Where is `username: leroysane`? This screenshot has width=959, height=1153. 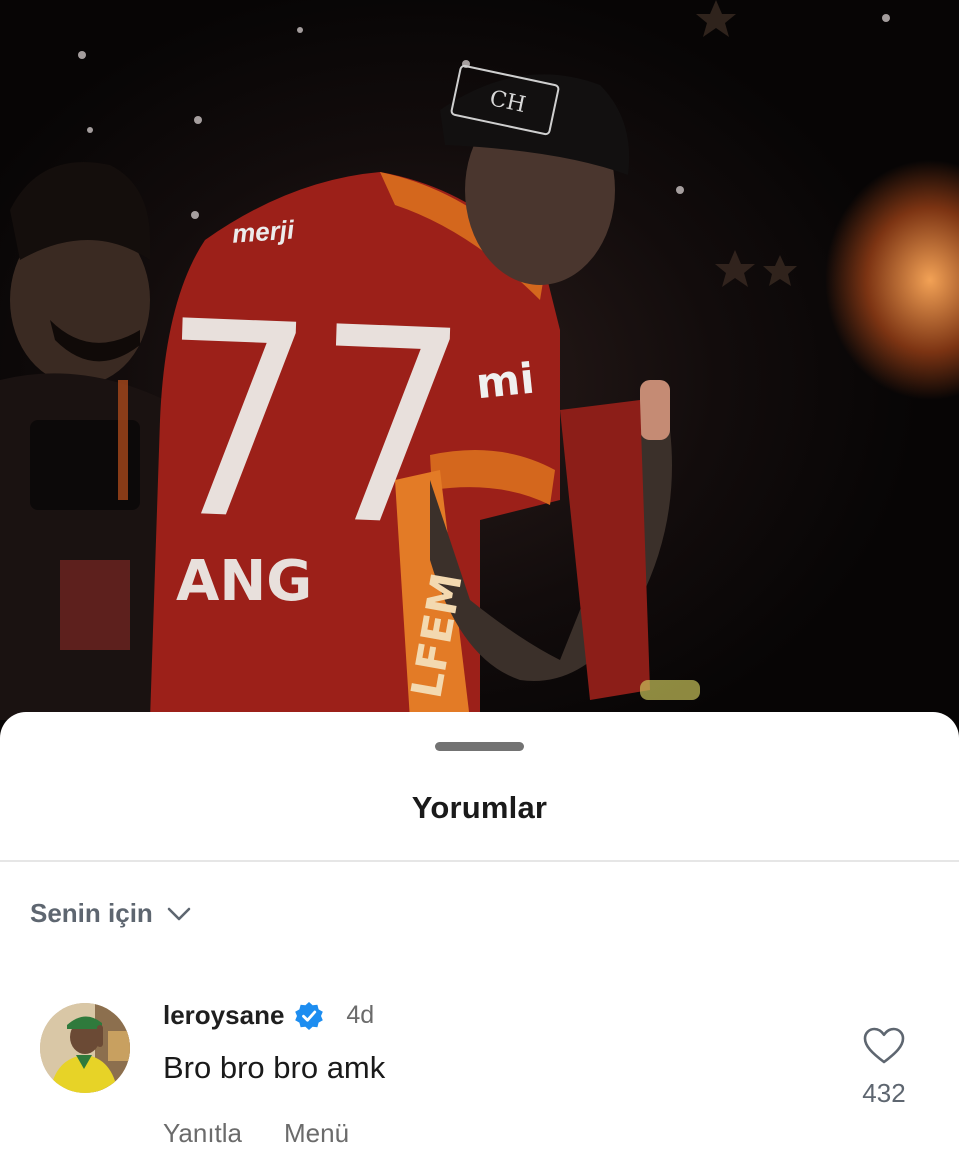
username: leroysane is located at coordinates (223, 1015).